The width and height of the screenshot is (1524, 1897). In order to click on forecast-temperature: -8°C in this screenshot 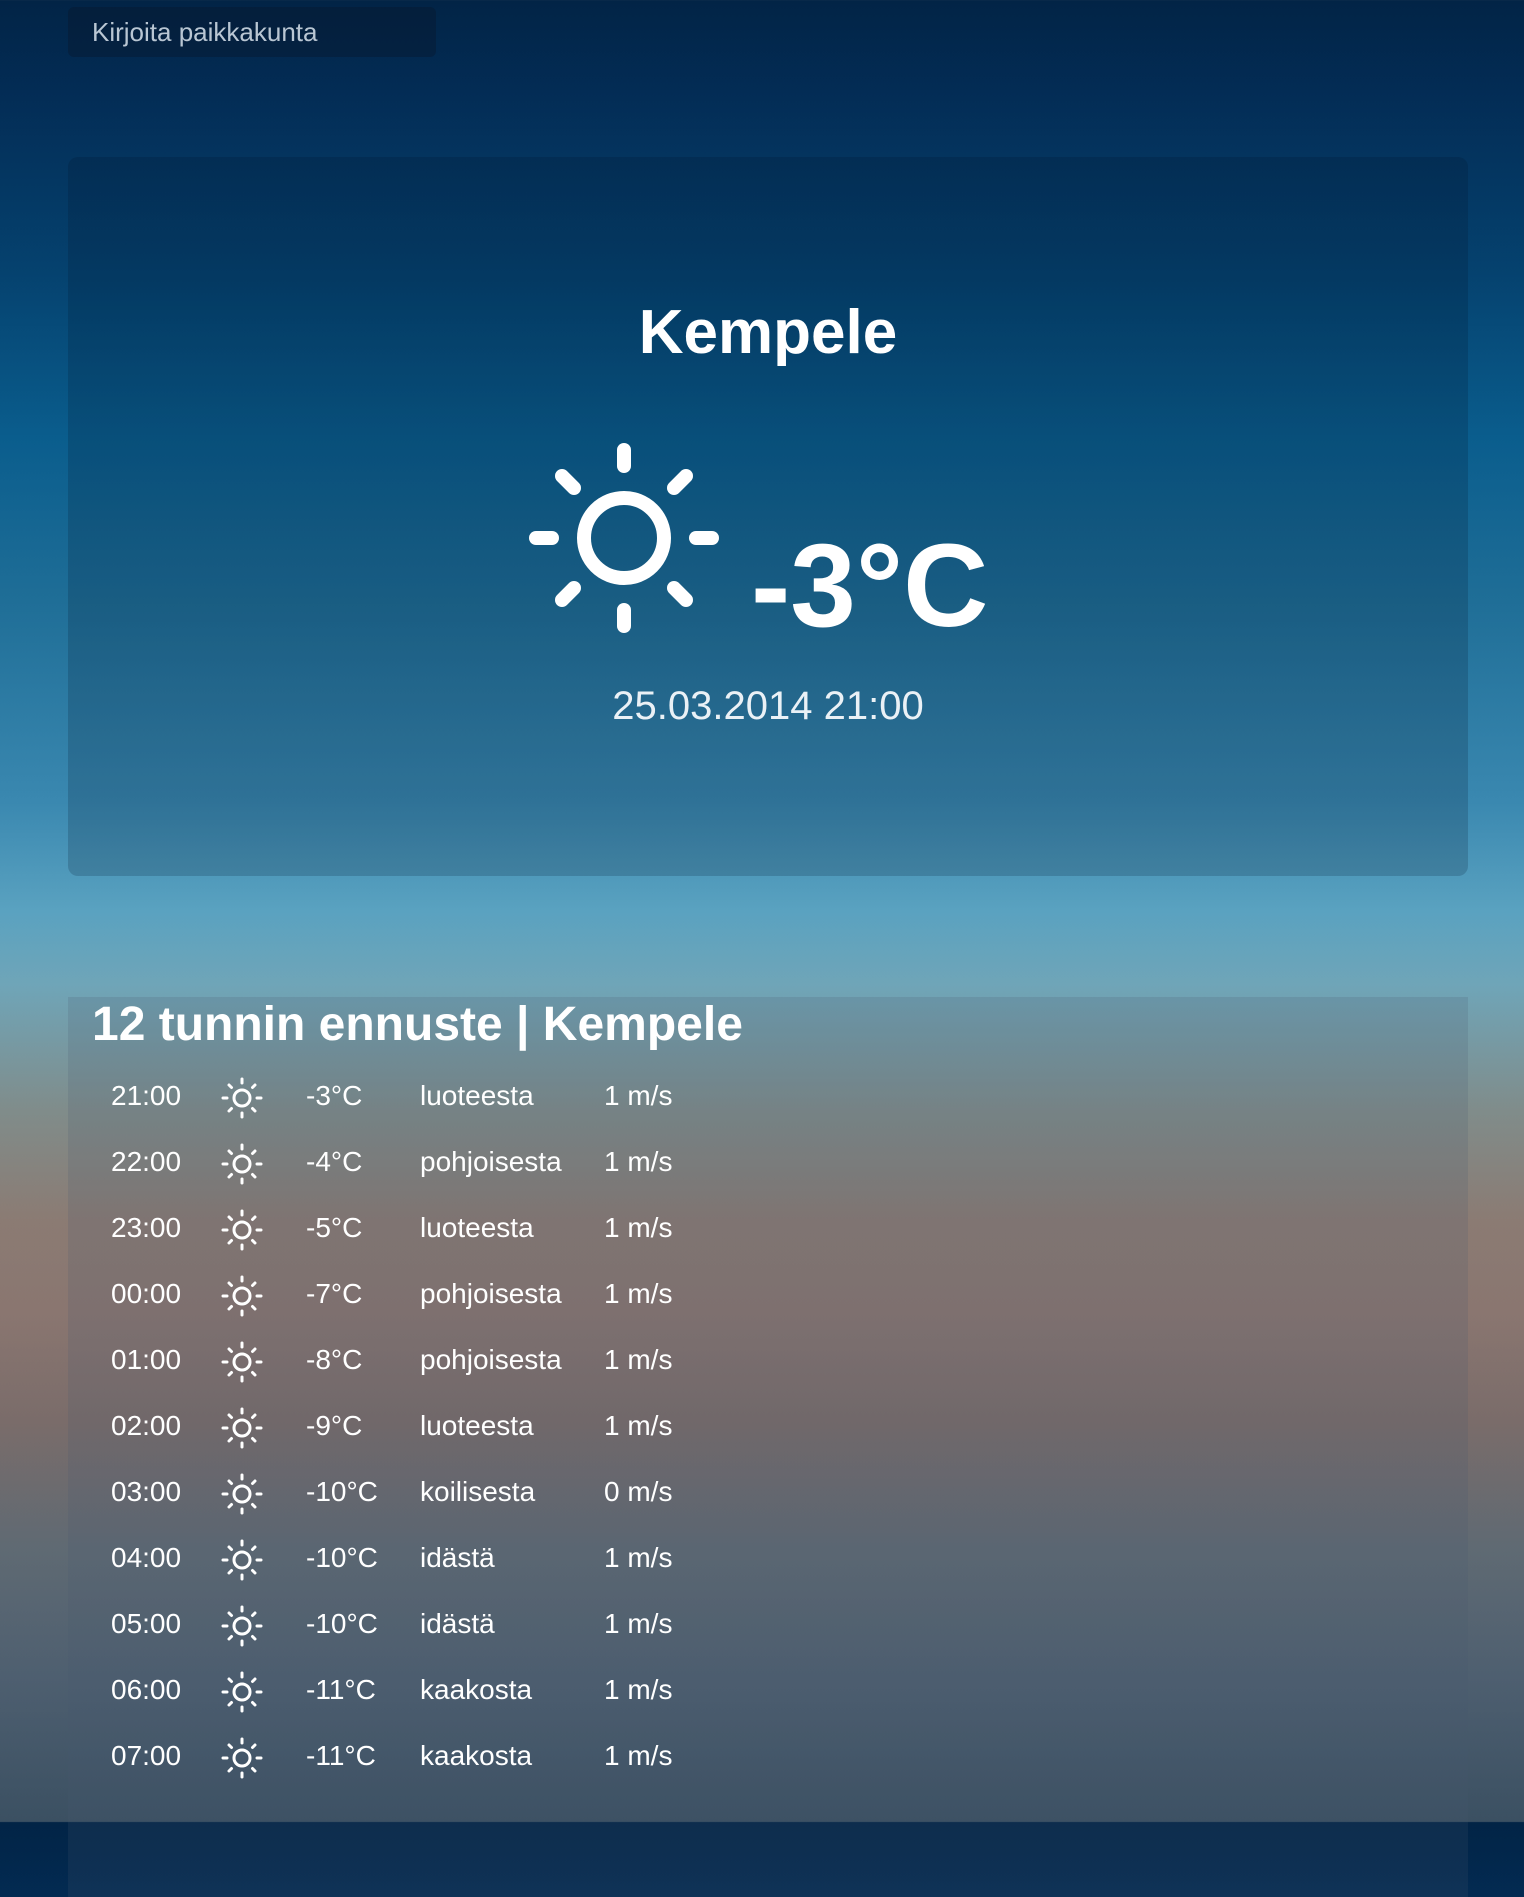, I will do `click(334, 1359)`.